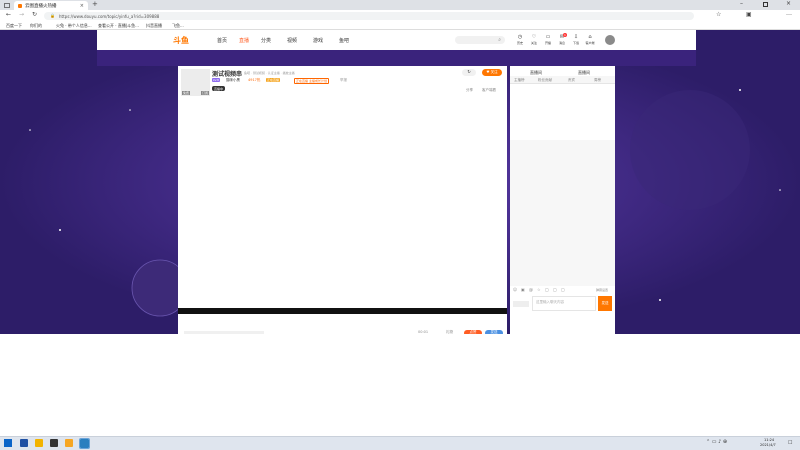 This screenshot has height=450, width=800. What do you see at coordinates (8, 443) in the screenshot?
I see `start-icon` at bounding box center [8, 443].